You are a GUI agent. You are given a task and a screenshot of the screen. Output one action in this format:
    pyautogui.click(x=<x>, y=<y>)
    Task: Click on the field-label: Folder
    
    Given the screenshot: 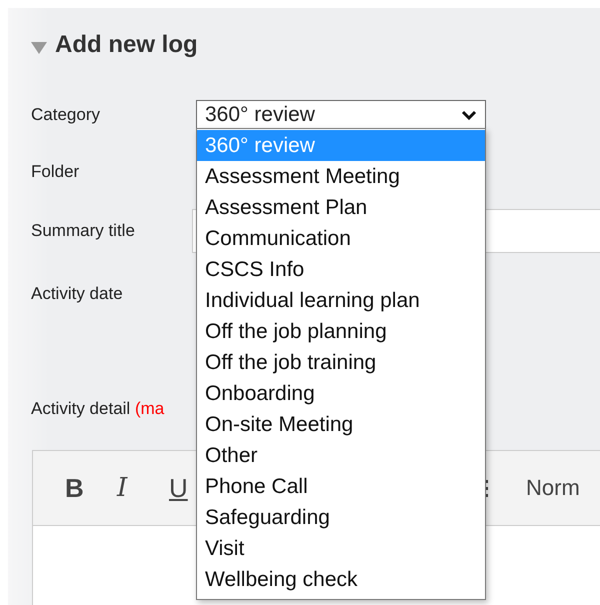 What is the action you would take?
    pyautogui.click(x=55, y=172)
    